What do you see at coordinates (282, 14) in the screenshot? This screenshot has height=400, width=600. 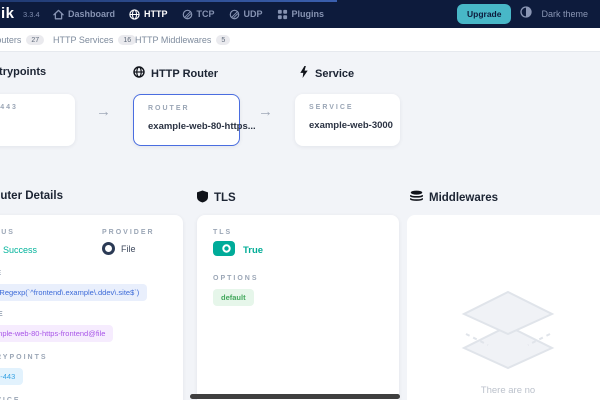 I see `plugins-icon` at bounding box center [282, 14].